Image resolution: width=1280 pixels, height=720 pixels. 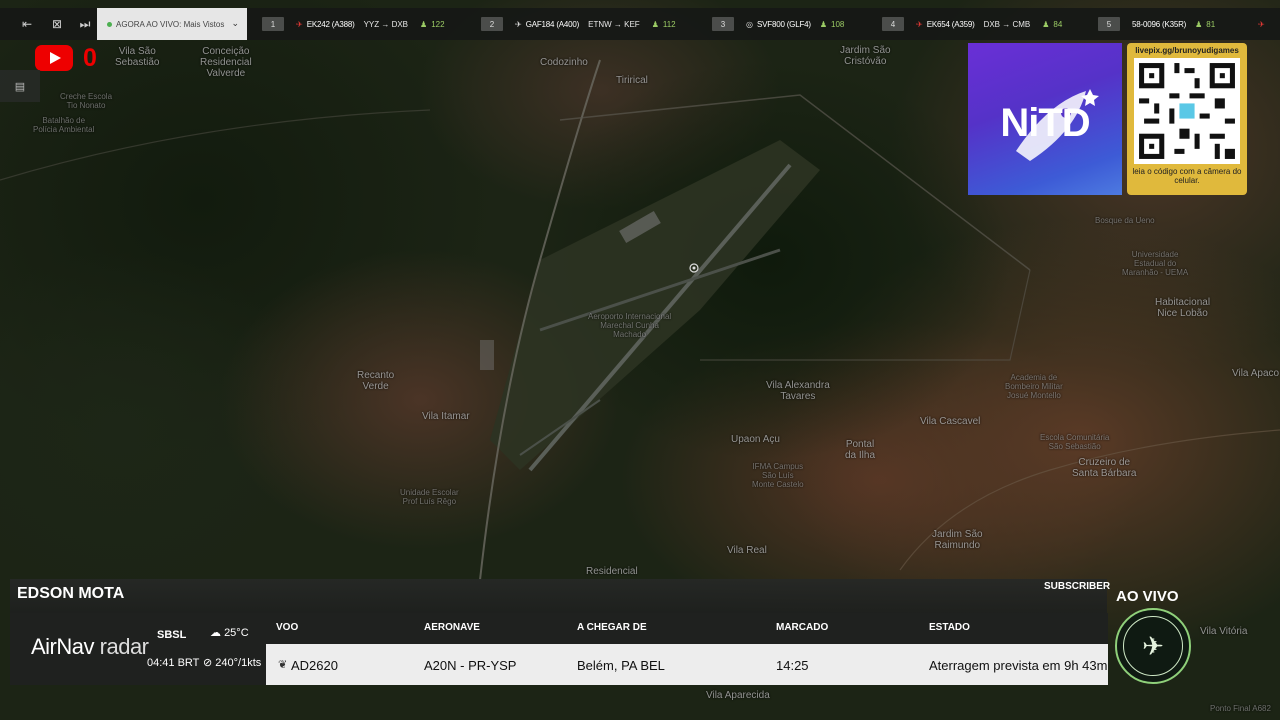 I want to click on map-label: Unidade Escolar Prof Luís Rêgo, so click(x=429, y=497).